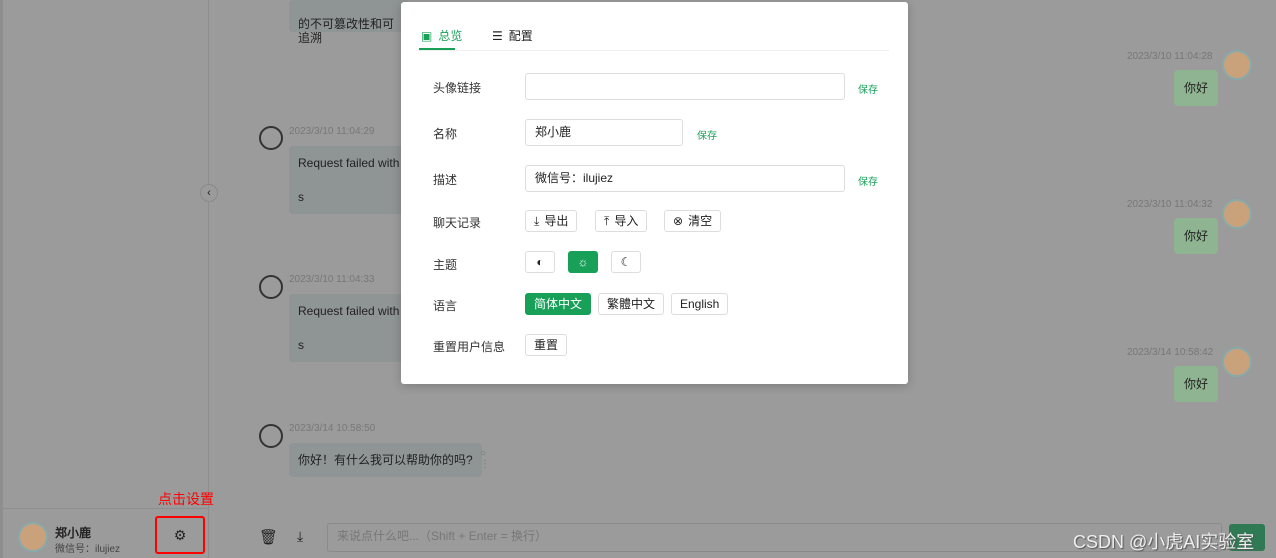 This screenshot has width=1276, height=558. Describe the element at coordinates (546, 345) in the screenshot. I see `reset-button: 重置` at that location.